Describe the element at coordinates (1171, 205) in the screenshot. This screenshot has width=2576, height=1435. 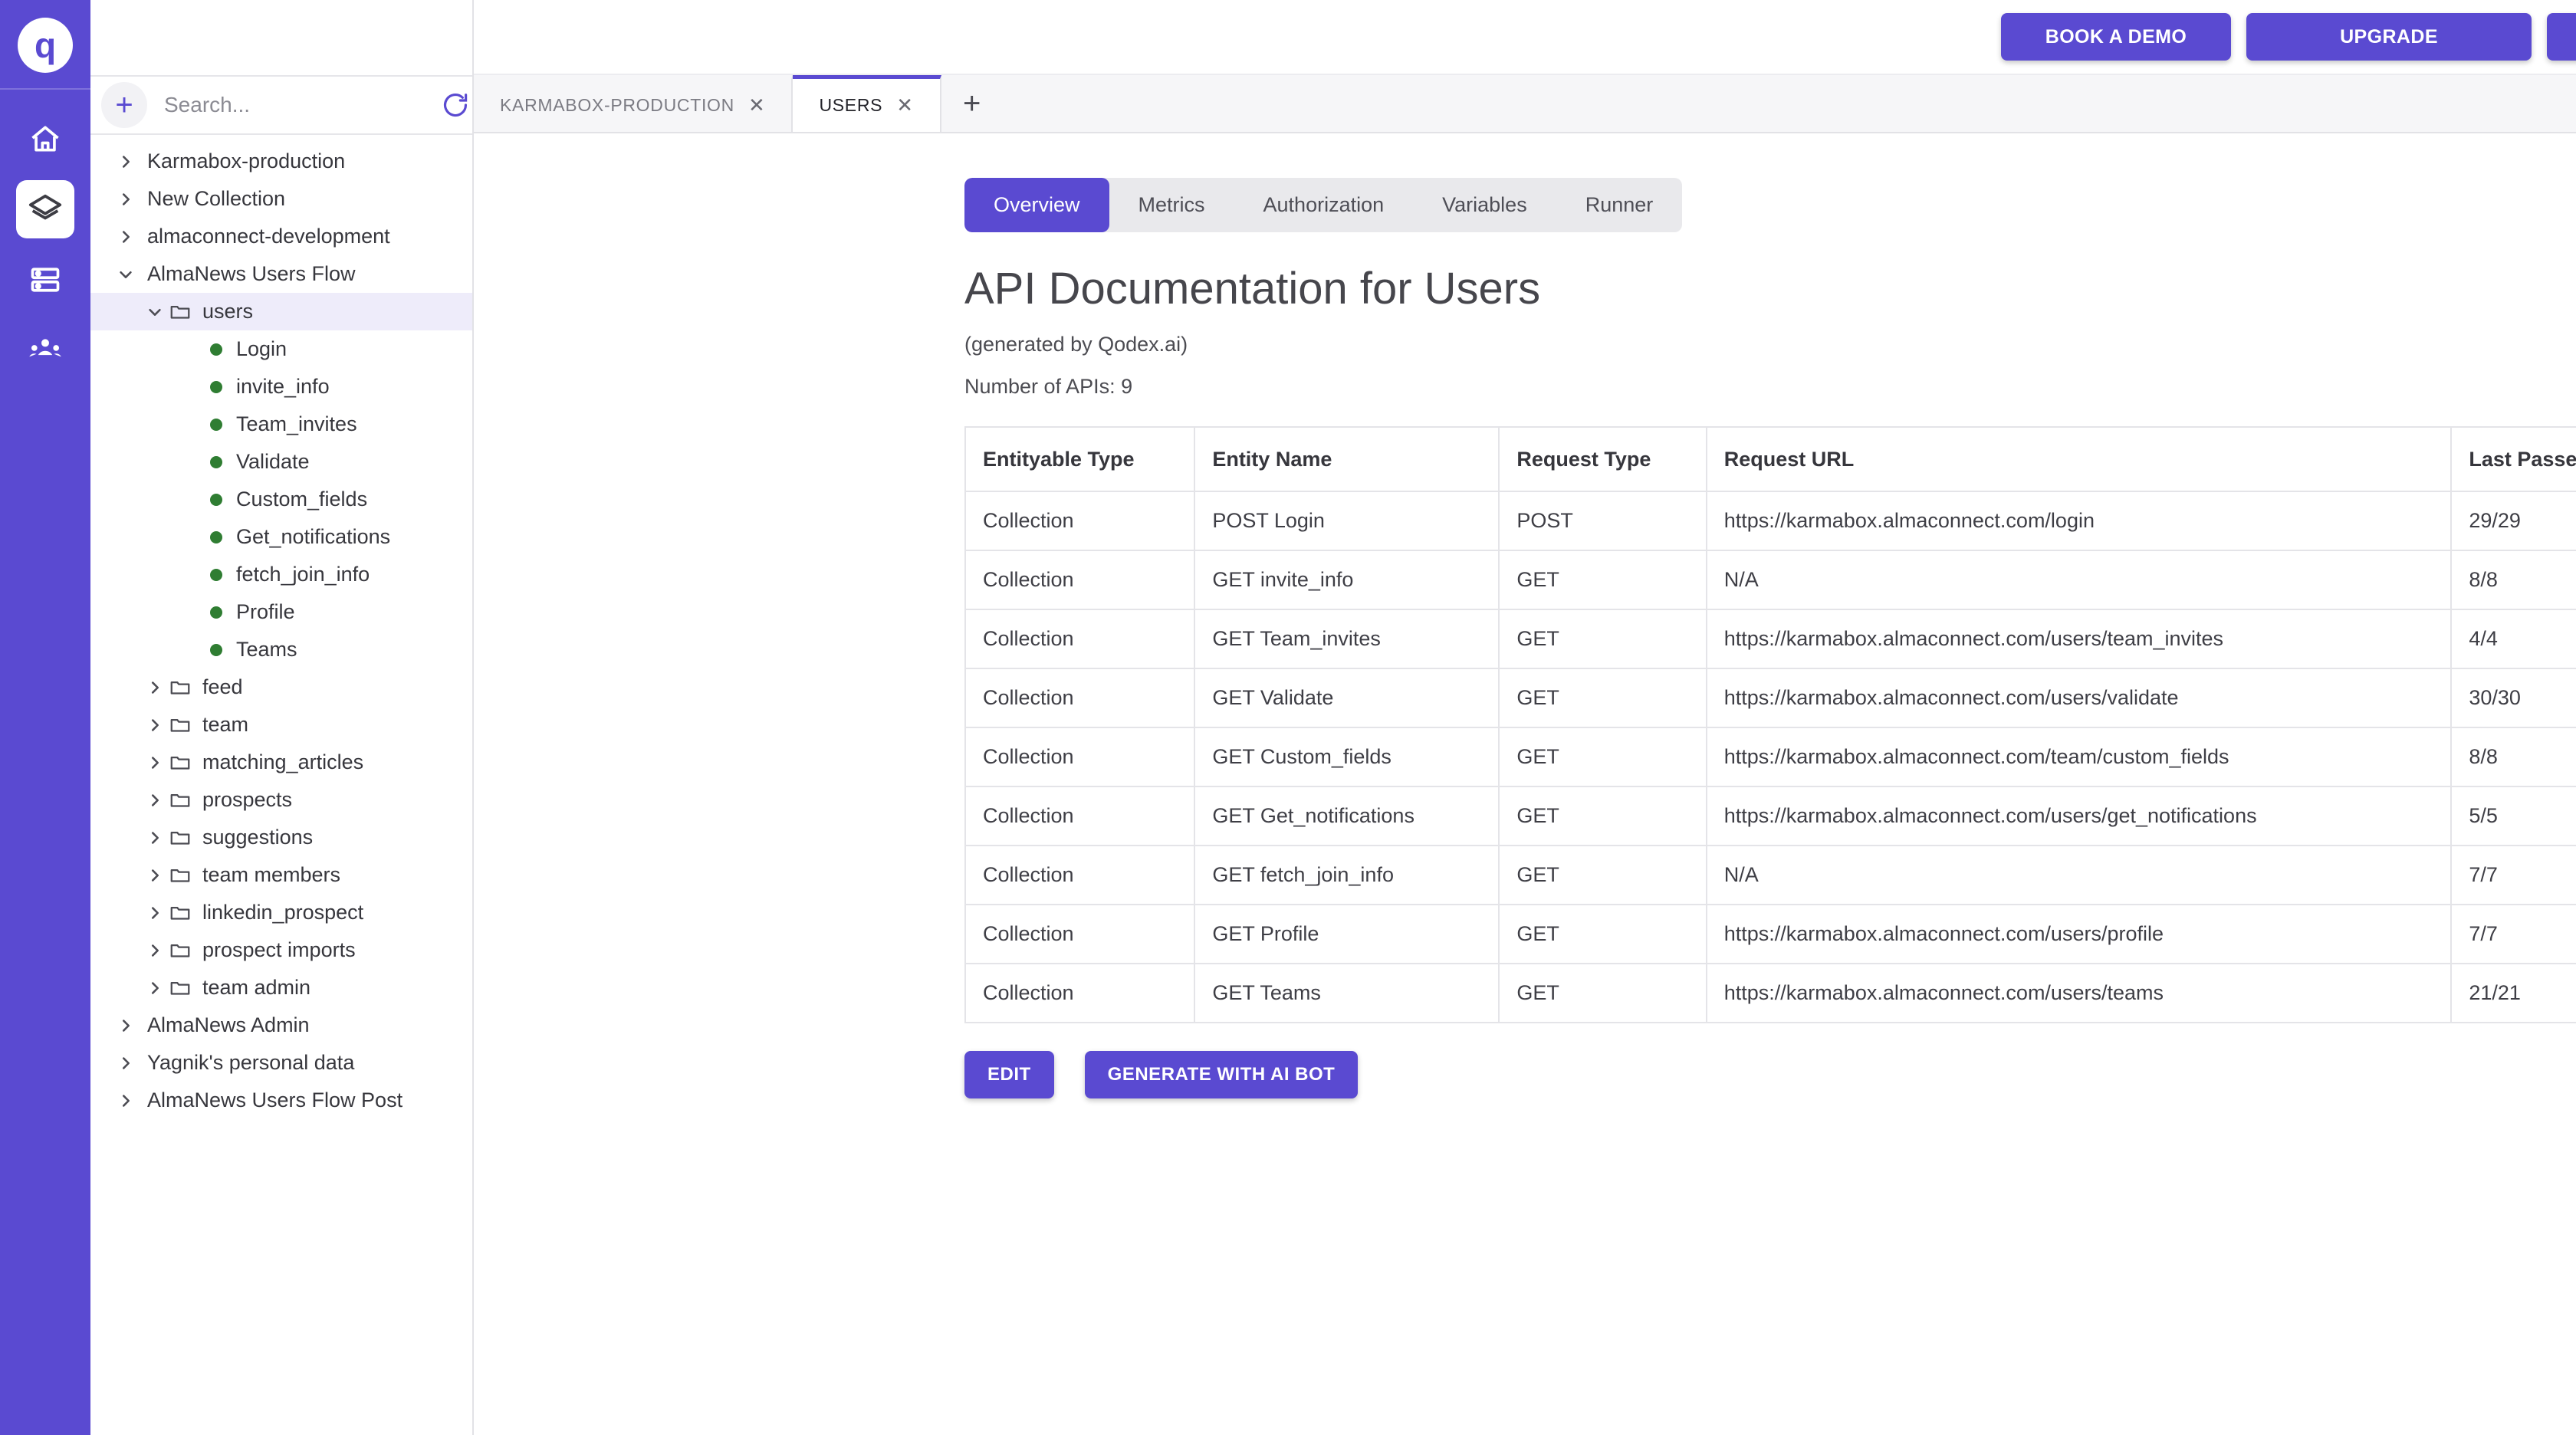
I see `section-tab-metrics: Metrics` at that location.